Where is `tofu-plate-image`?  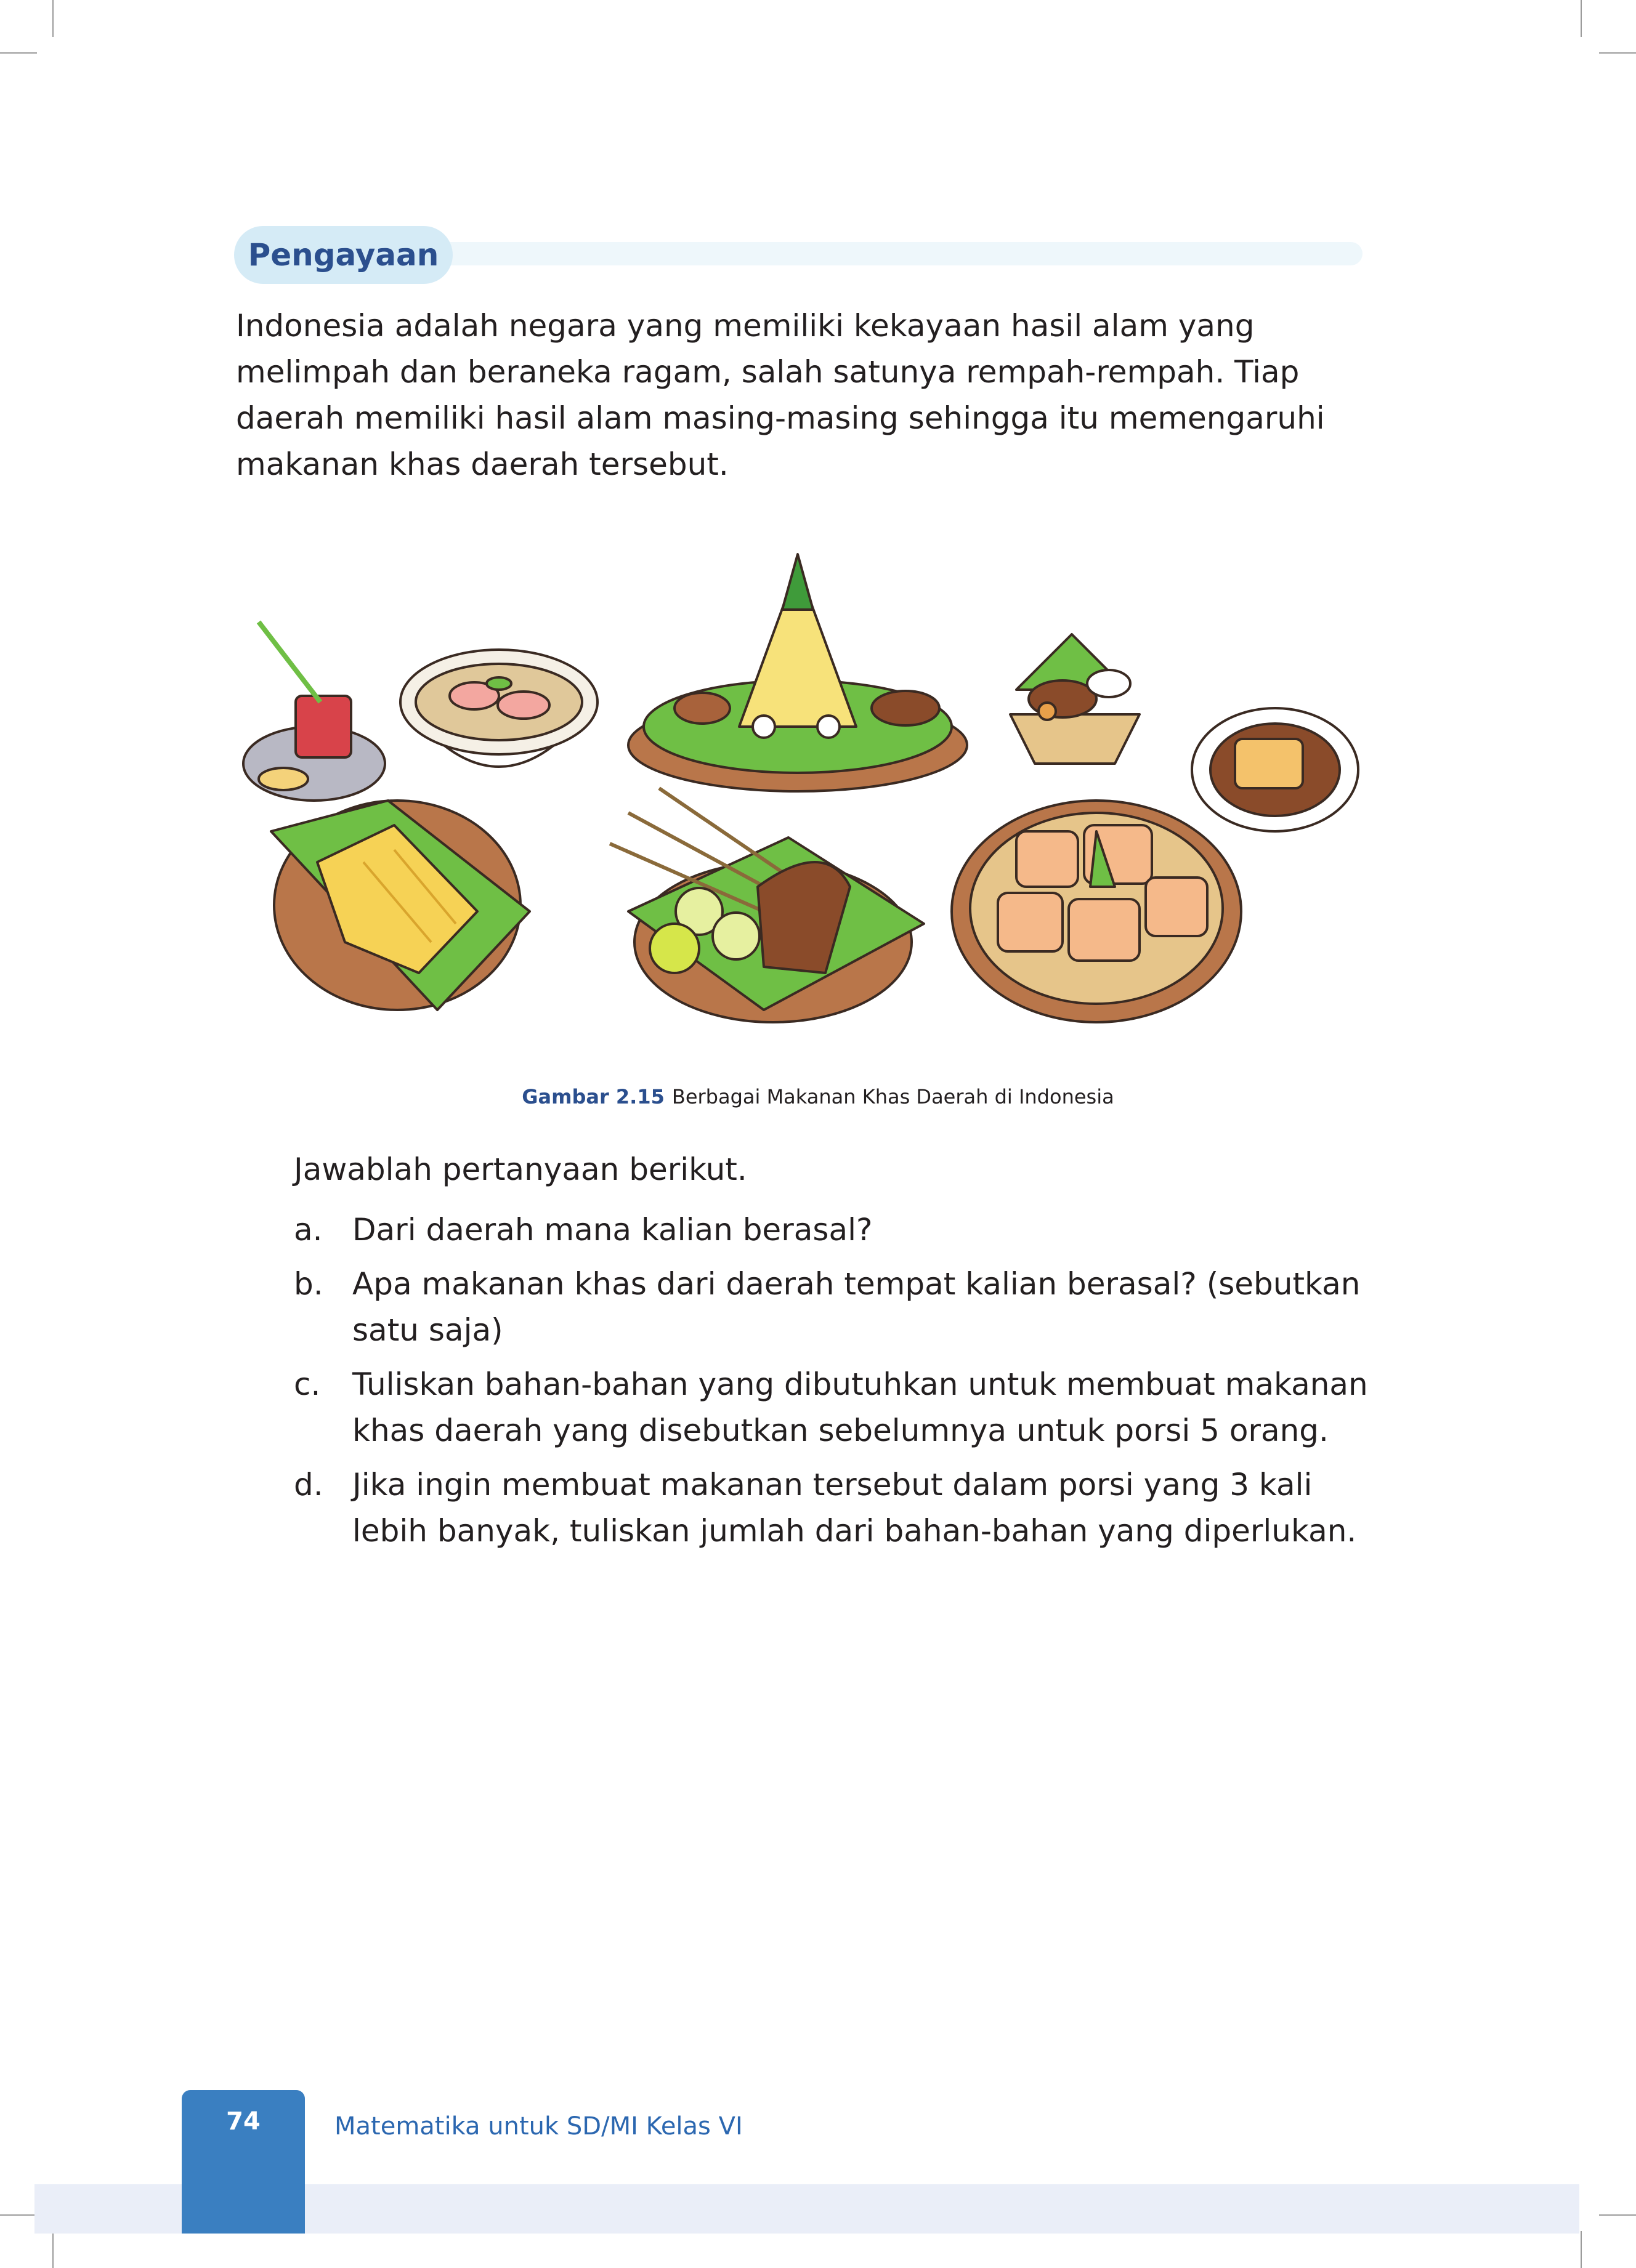 tofu-plate-image is located at coordinates (1096, 911).